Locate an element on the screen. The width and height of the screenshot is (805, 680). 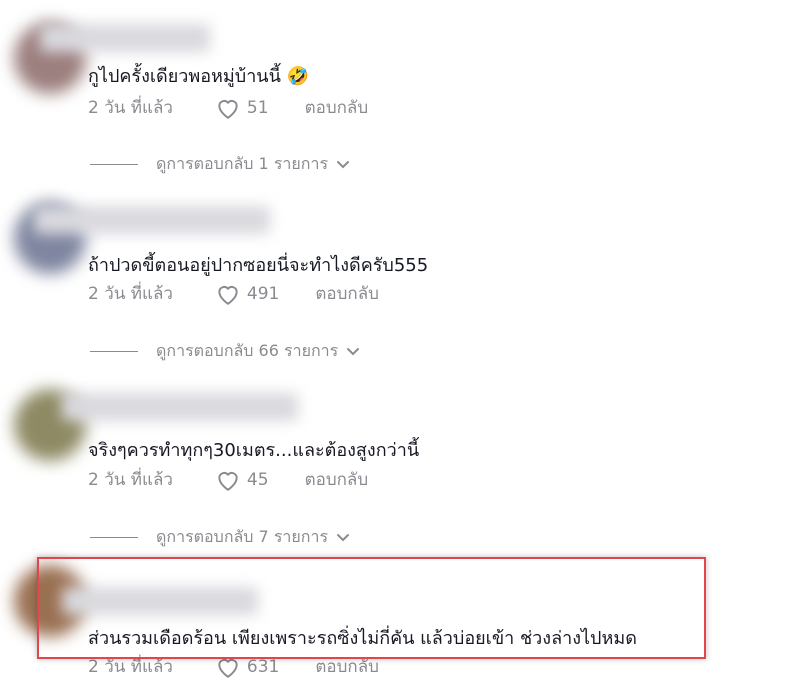
comment-text: ถ้าปวดขี้ตอนอยู่ปากซอยนี่จะทำไงดีครับ555 is located at coordinates (258, 265).